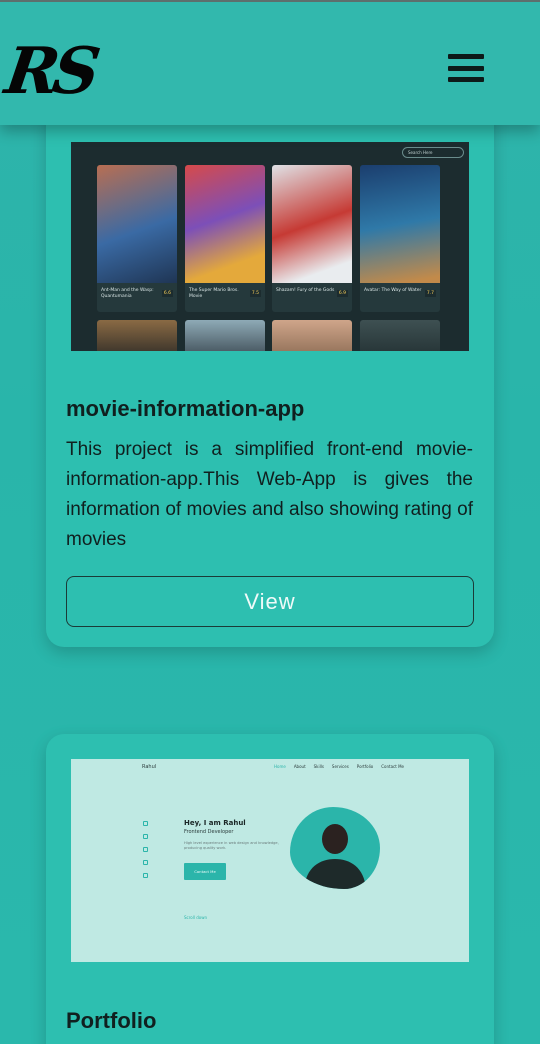 This screenshot has height=1044, width=540. I want to click on person-avatar-icon, so click(335, 856).